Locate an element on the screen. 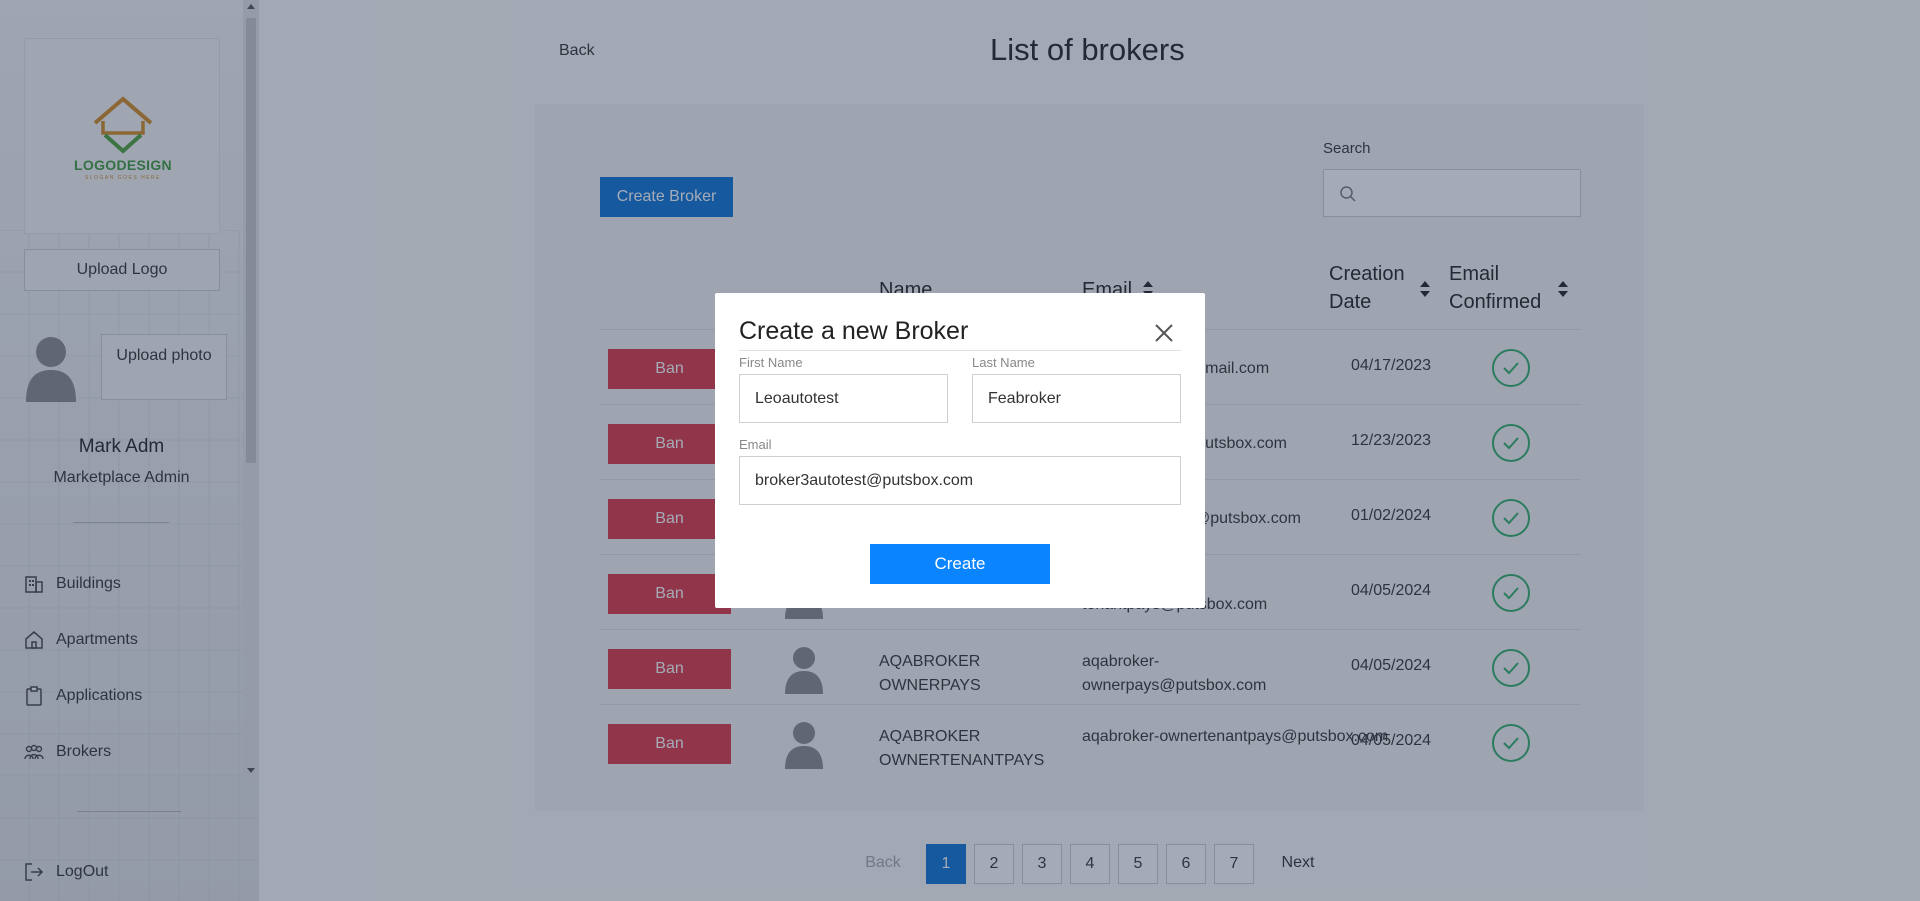 This screenshot has height=901, width=1920. email-field is located at coordinates (960, 480).